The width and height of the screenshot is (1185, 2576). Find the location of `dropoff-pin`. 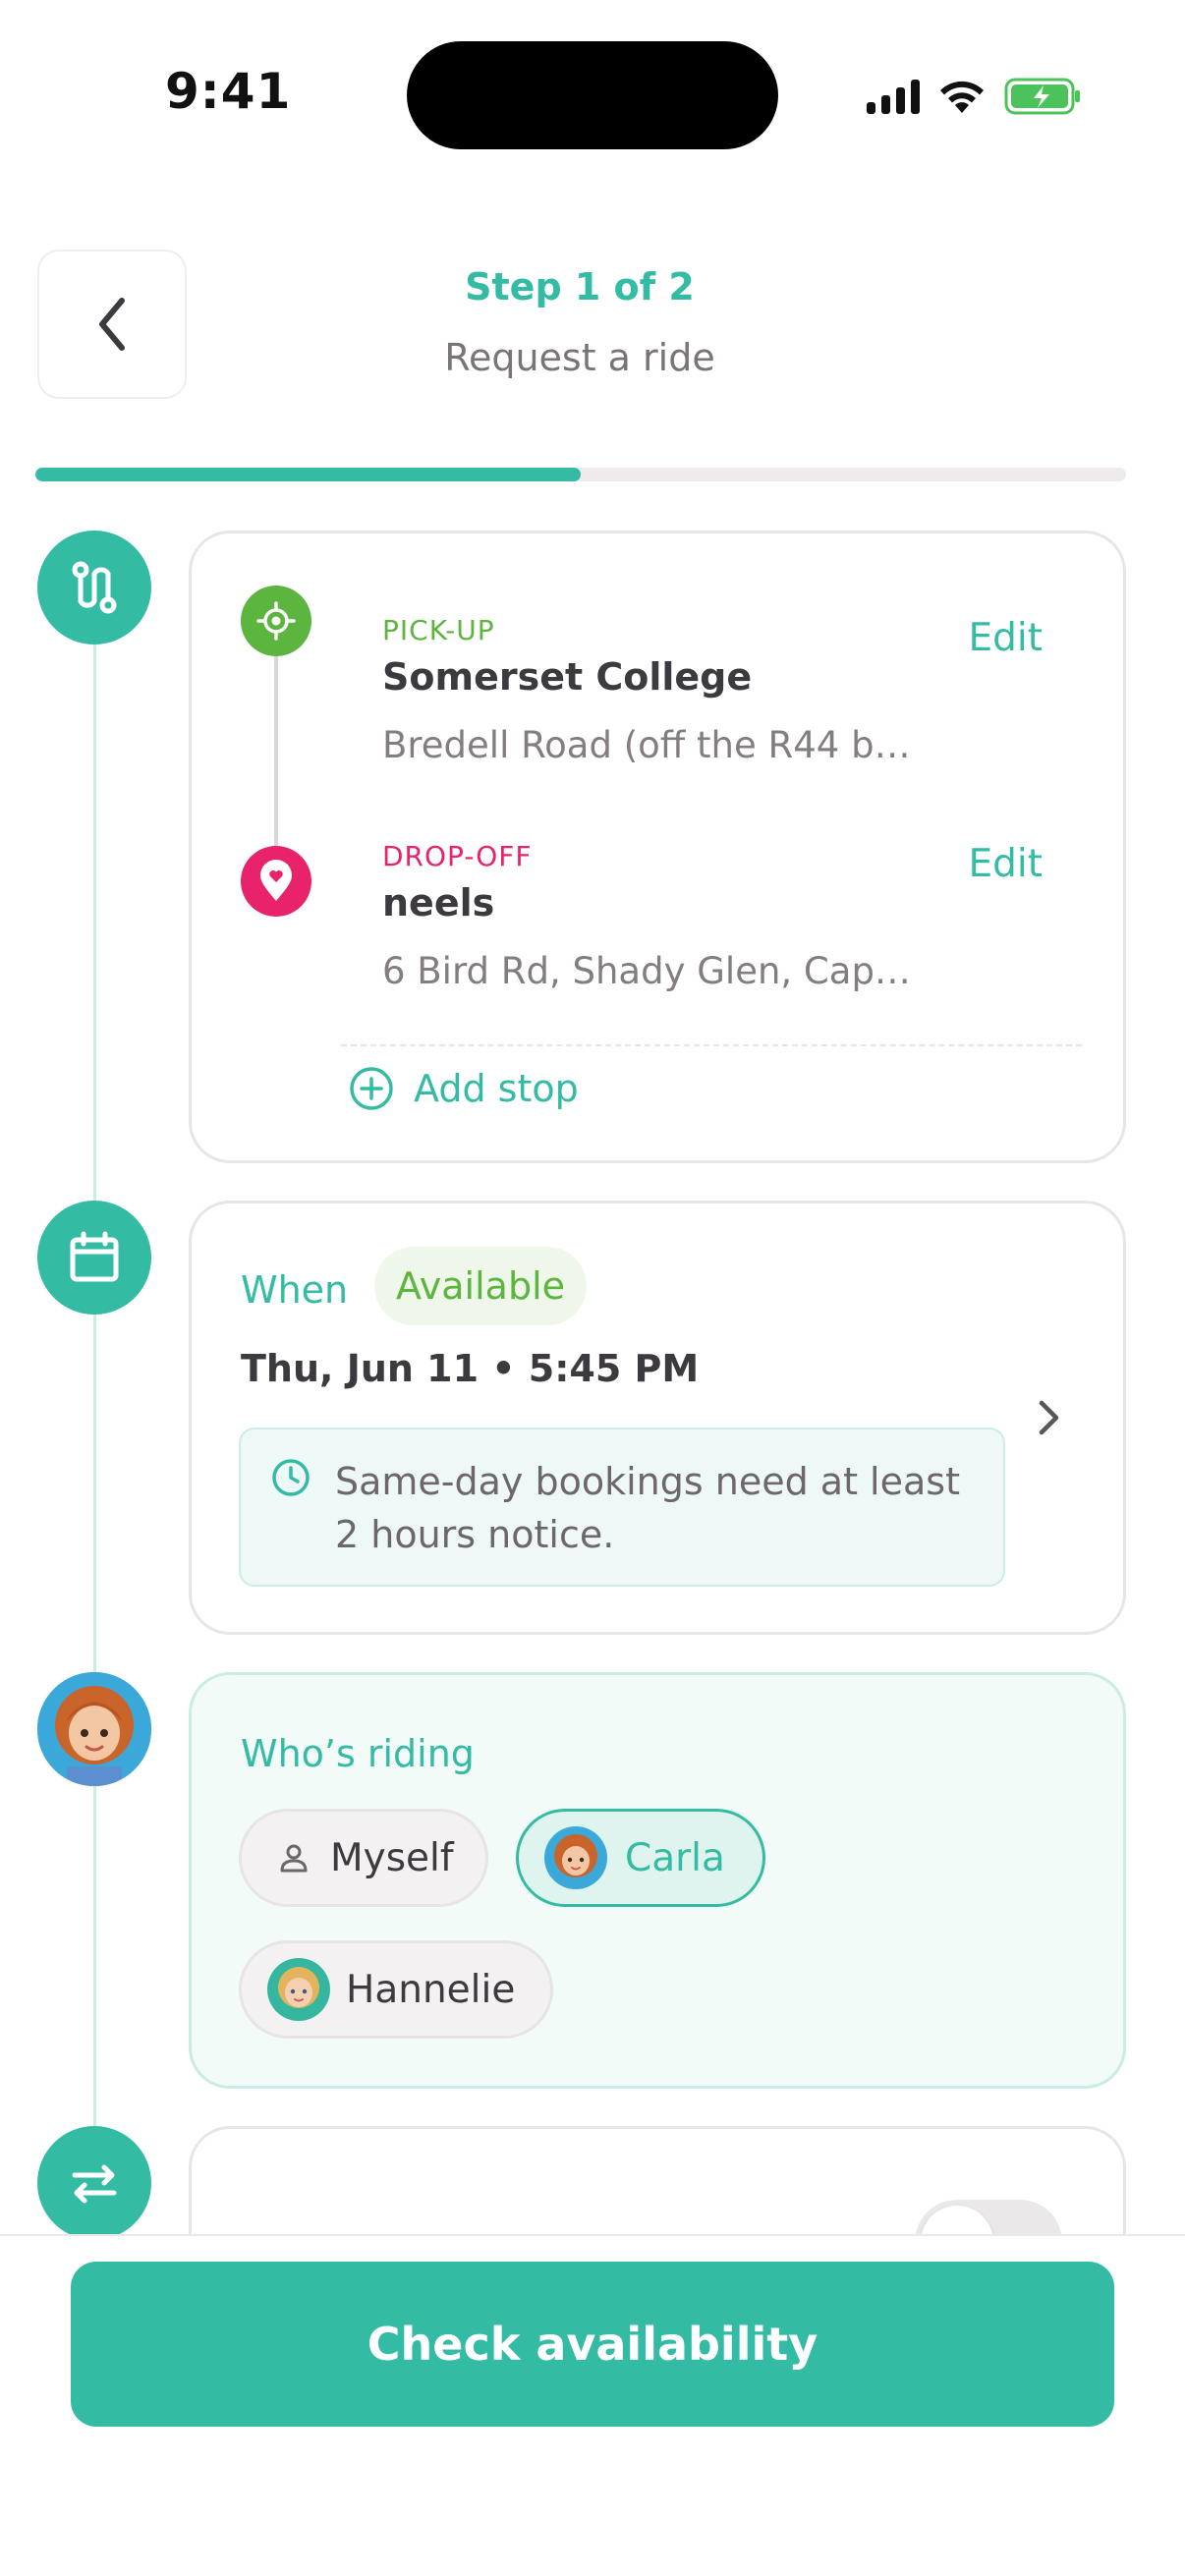

dropoff-pin is located at coordinates (276, 881).